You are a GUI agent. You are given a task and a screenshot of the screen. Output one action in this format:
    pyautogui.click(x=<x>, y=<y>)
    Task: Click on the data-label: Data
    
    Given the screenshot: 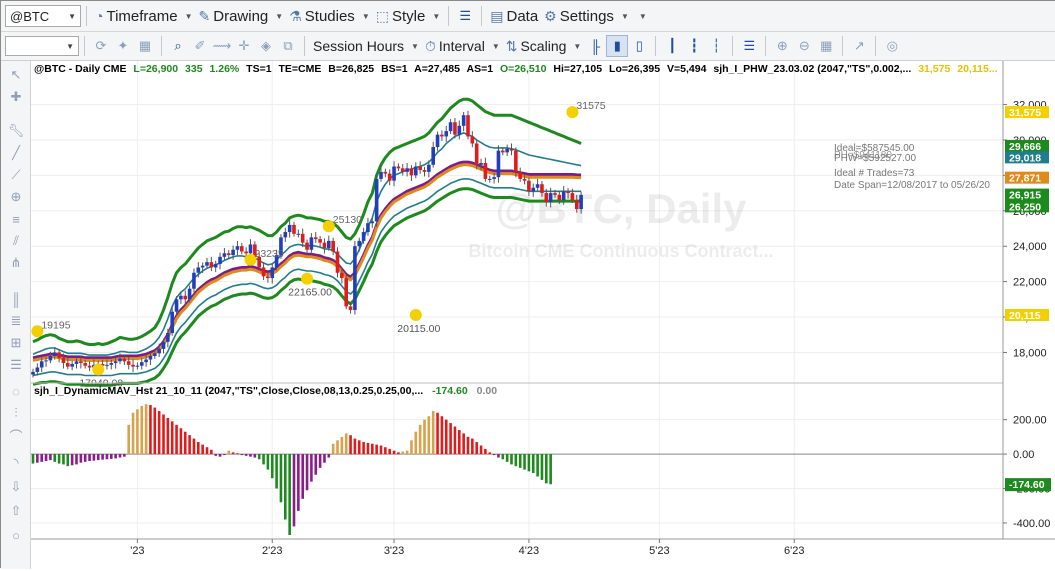 What is the action you would take?
    pyautogui.click(x=522, y=16)
    